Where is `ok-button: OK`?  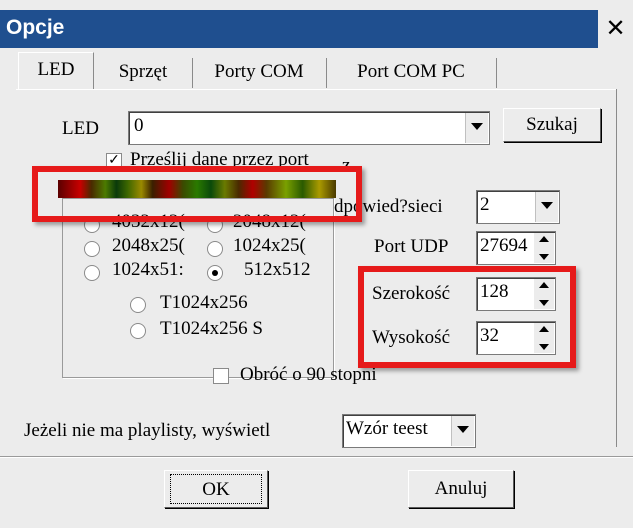
ok-button: OK is located at coordinates (216, 489).